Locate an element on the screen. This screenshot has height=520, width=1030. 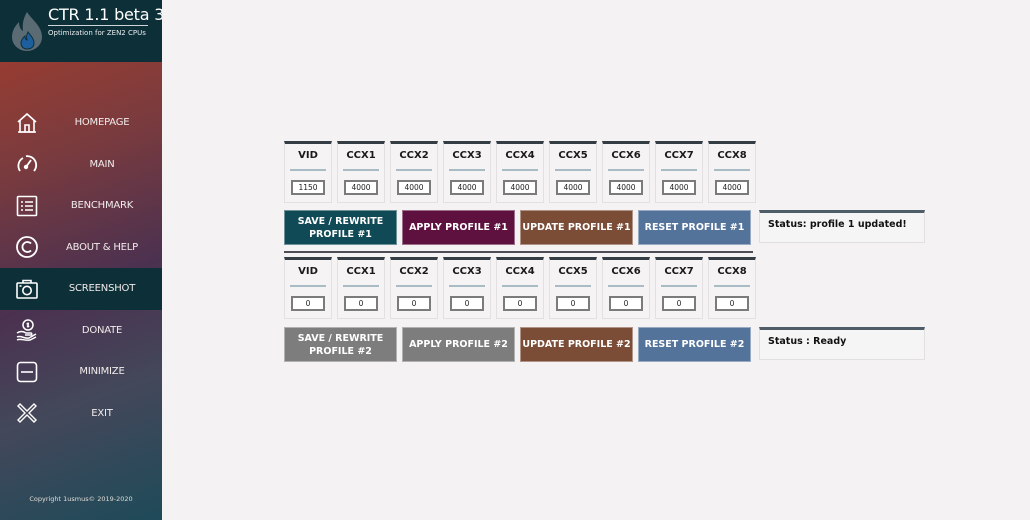
sidebar-item-about-help: ABOUT & HELP is located at coordinates (81, 248).